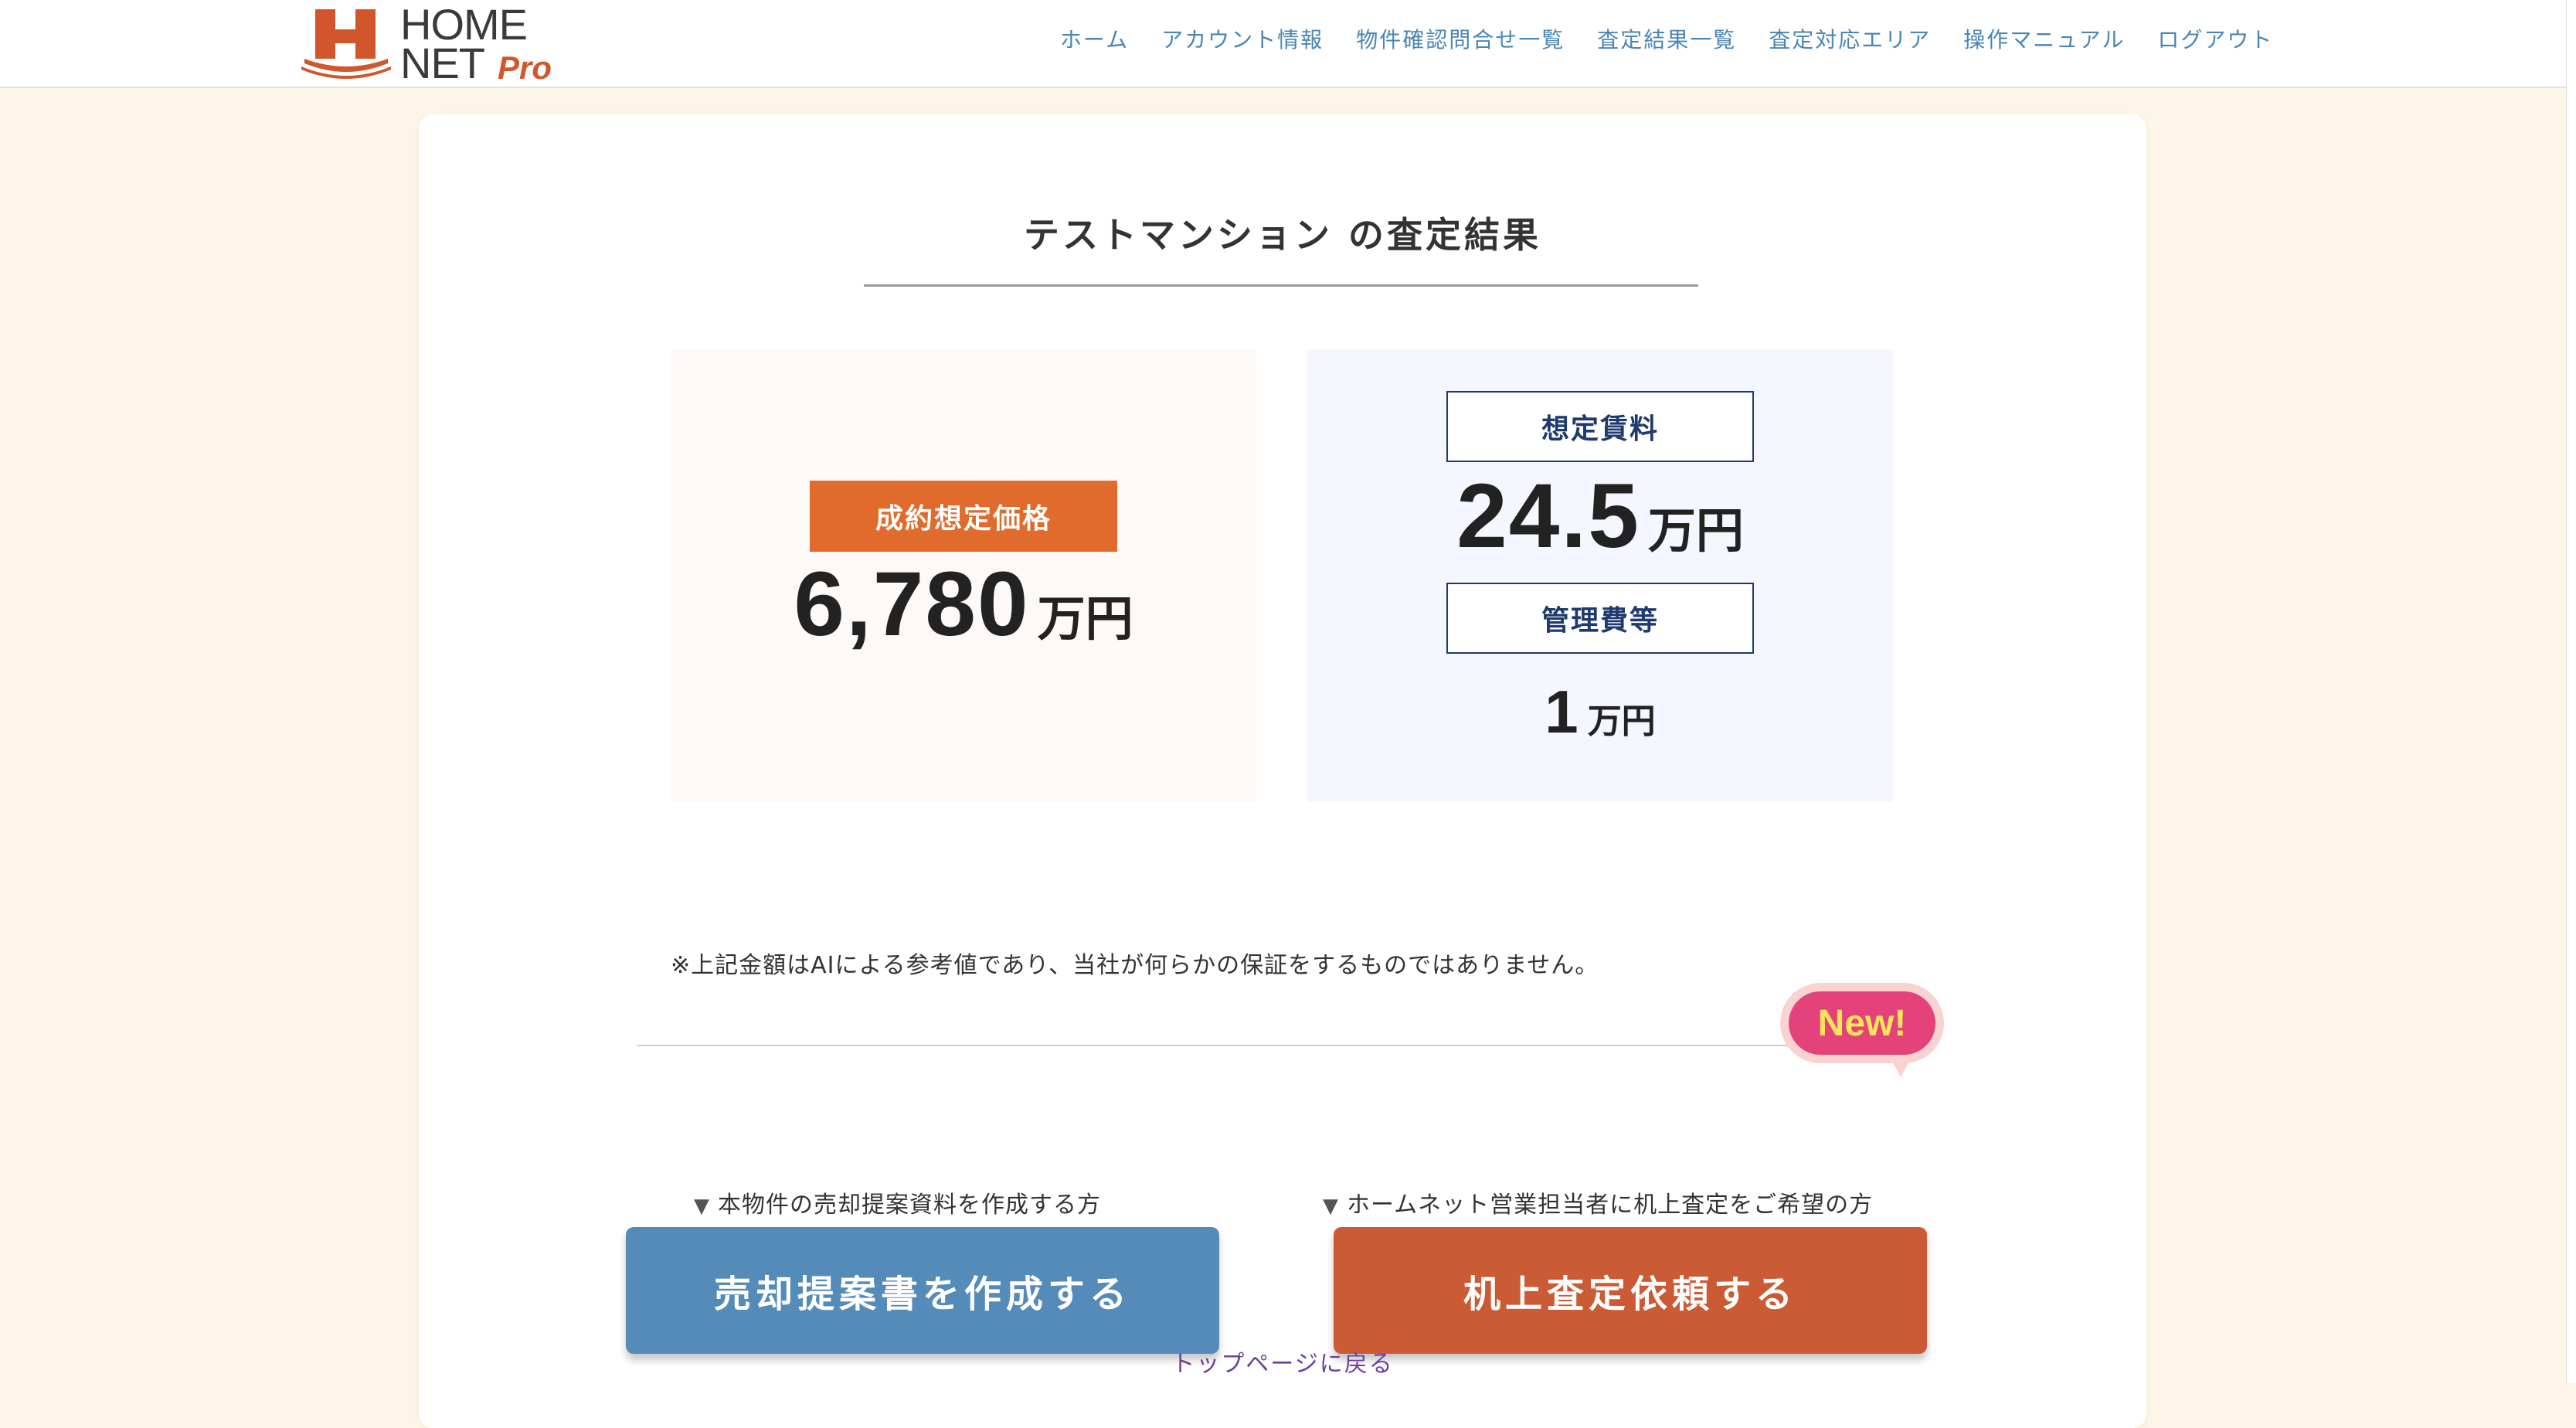 The image size is (2576, 1428). I want to click on new-badge-text: New!, so click(1862, 1023).